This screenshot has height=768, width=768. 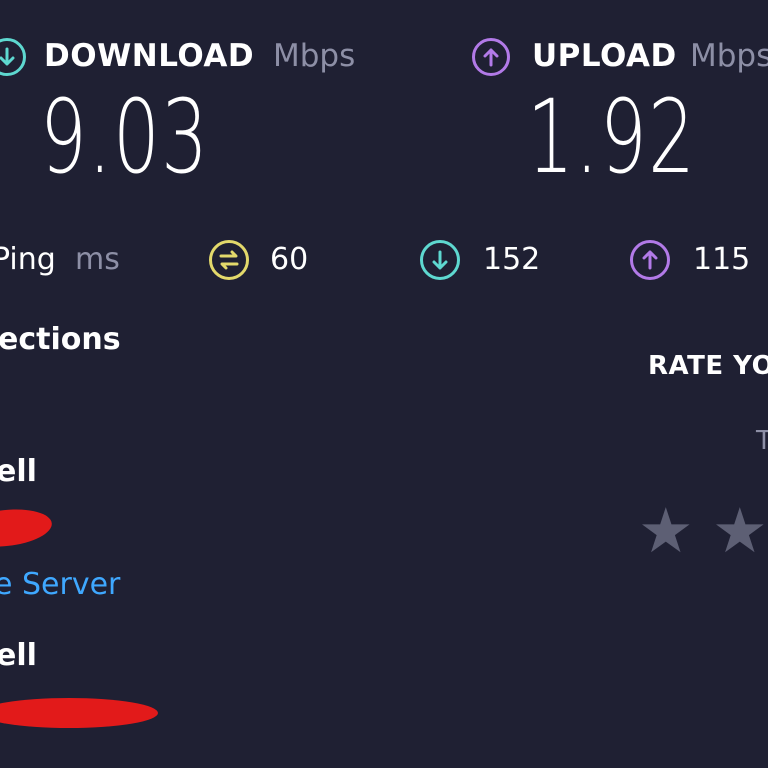 What do you see at coordinates (229, 260) in the screenshot?
I see `jitter-icon` at bounding box center [229, 260].